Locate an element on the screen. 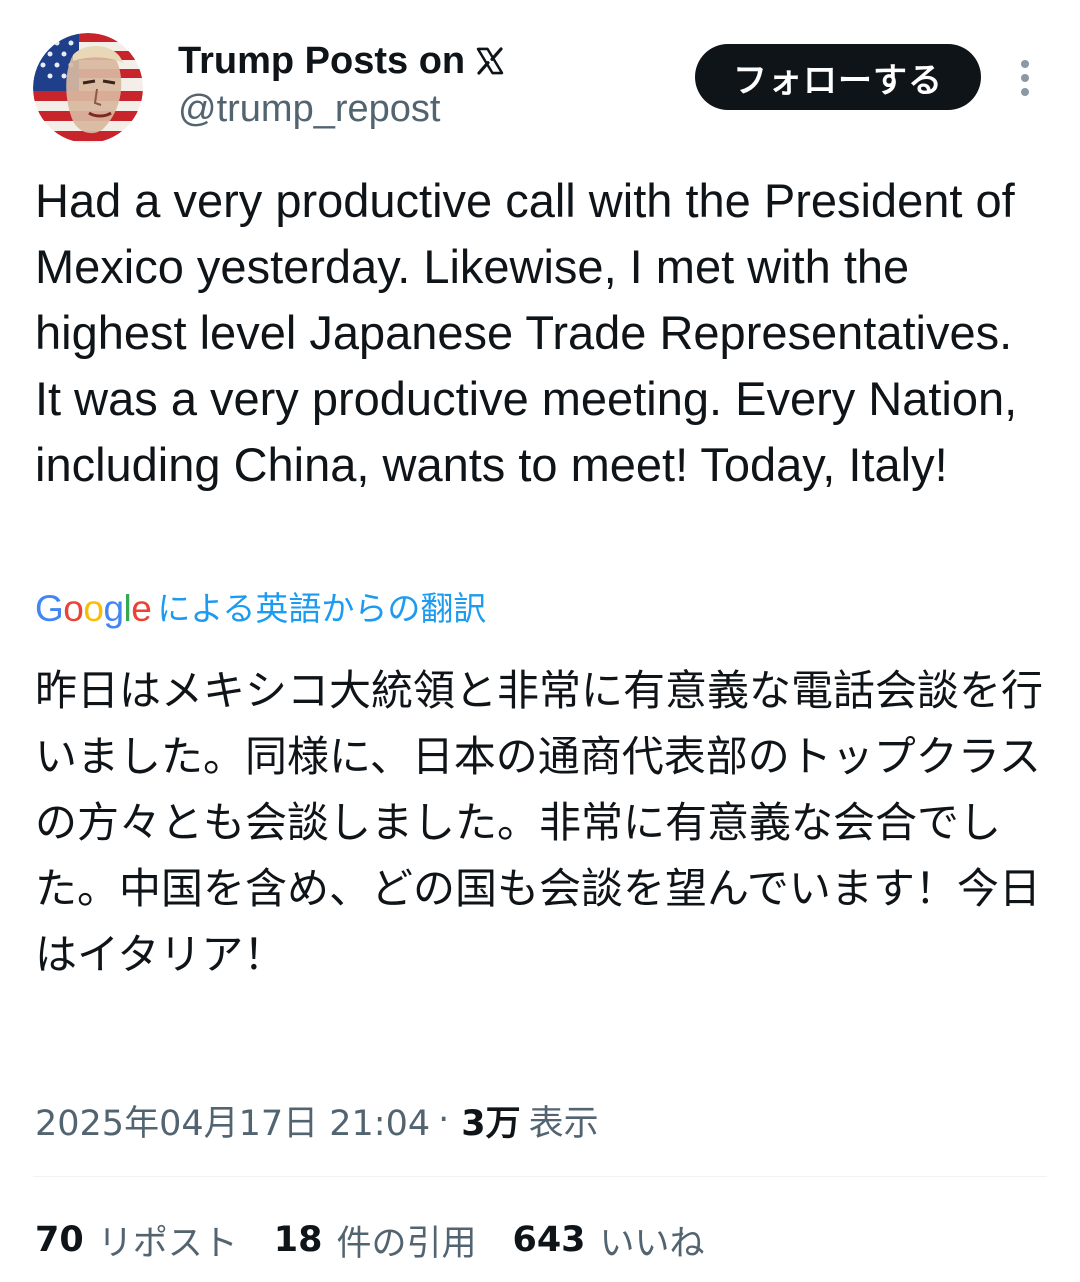 This screenshot has width=1080, height=1282. stat-count: 18 is located at coordinates (298, 1240).